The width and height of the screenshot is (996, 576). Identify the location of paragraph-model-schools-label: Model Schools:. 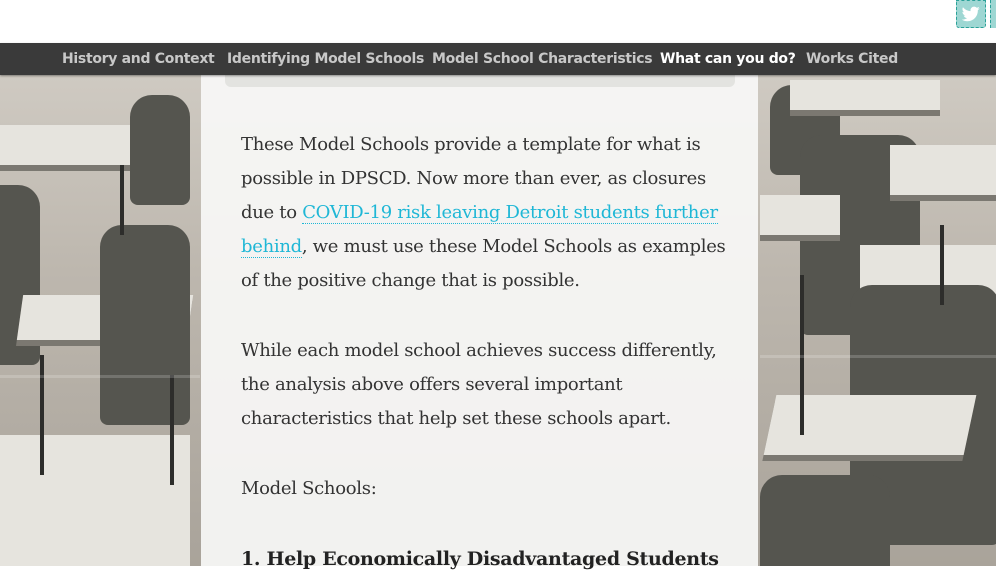
(309, 488).